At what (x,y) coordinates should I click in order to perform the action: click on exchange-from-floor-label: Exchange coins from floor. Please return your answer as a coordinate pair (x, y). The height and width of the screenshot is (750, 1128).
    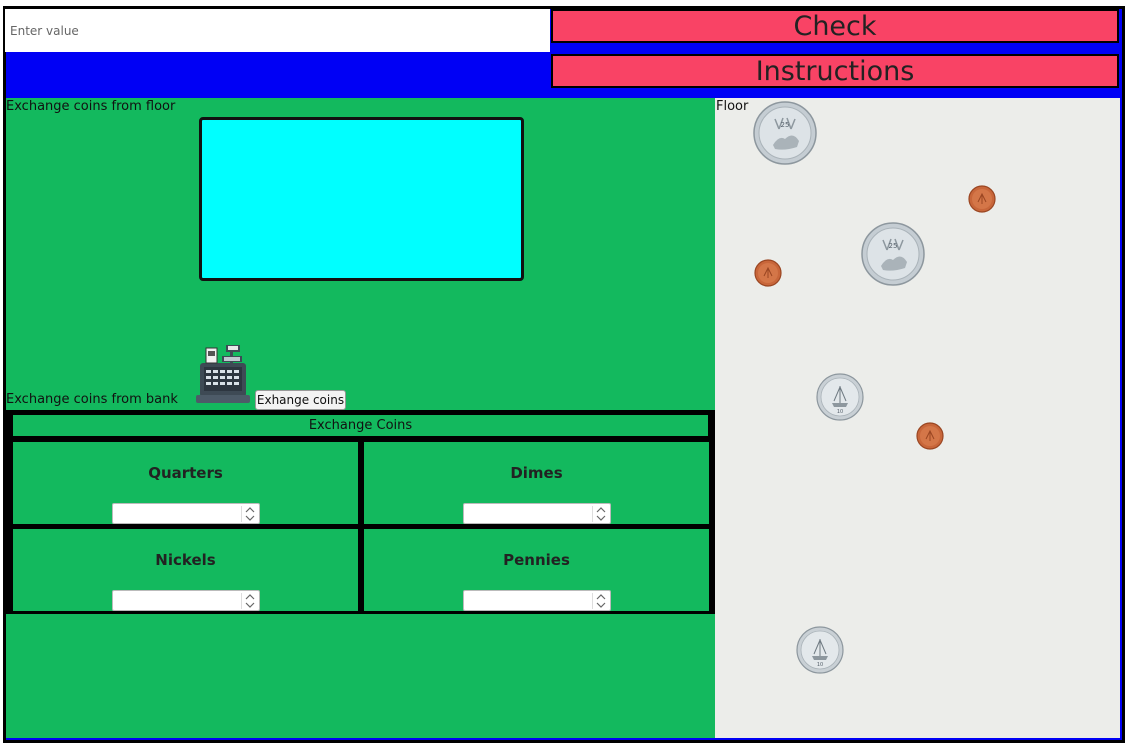
    Looking at the image, I should click on (91, 106).